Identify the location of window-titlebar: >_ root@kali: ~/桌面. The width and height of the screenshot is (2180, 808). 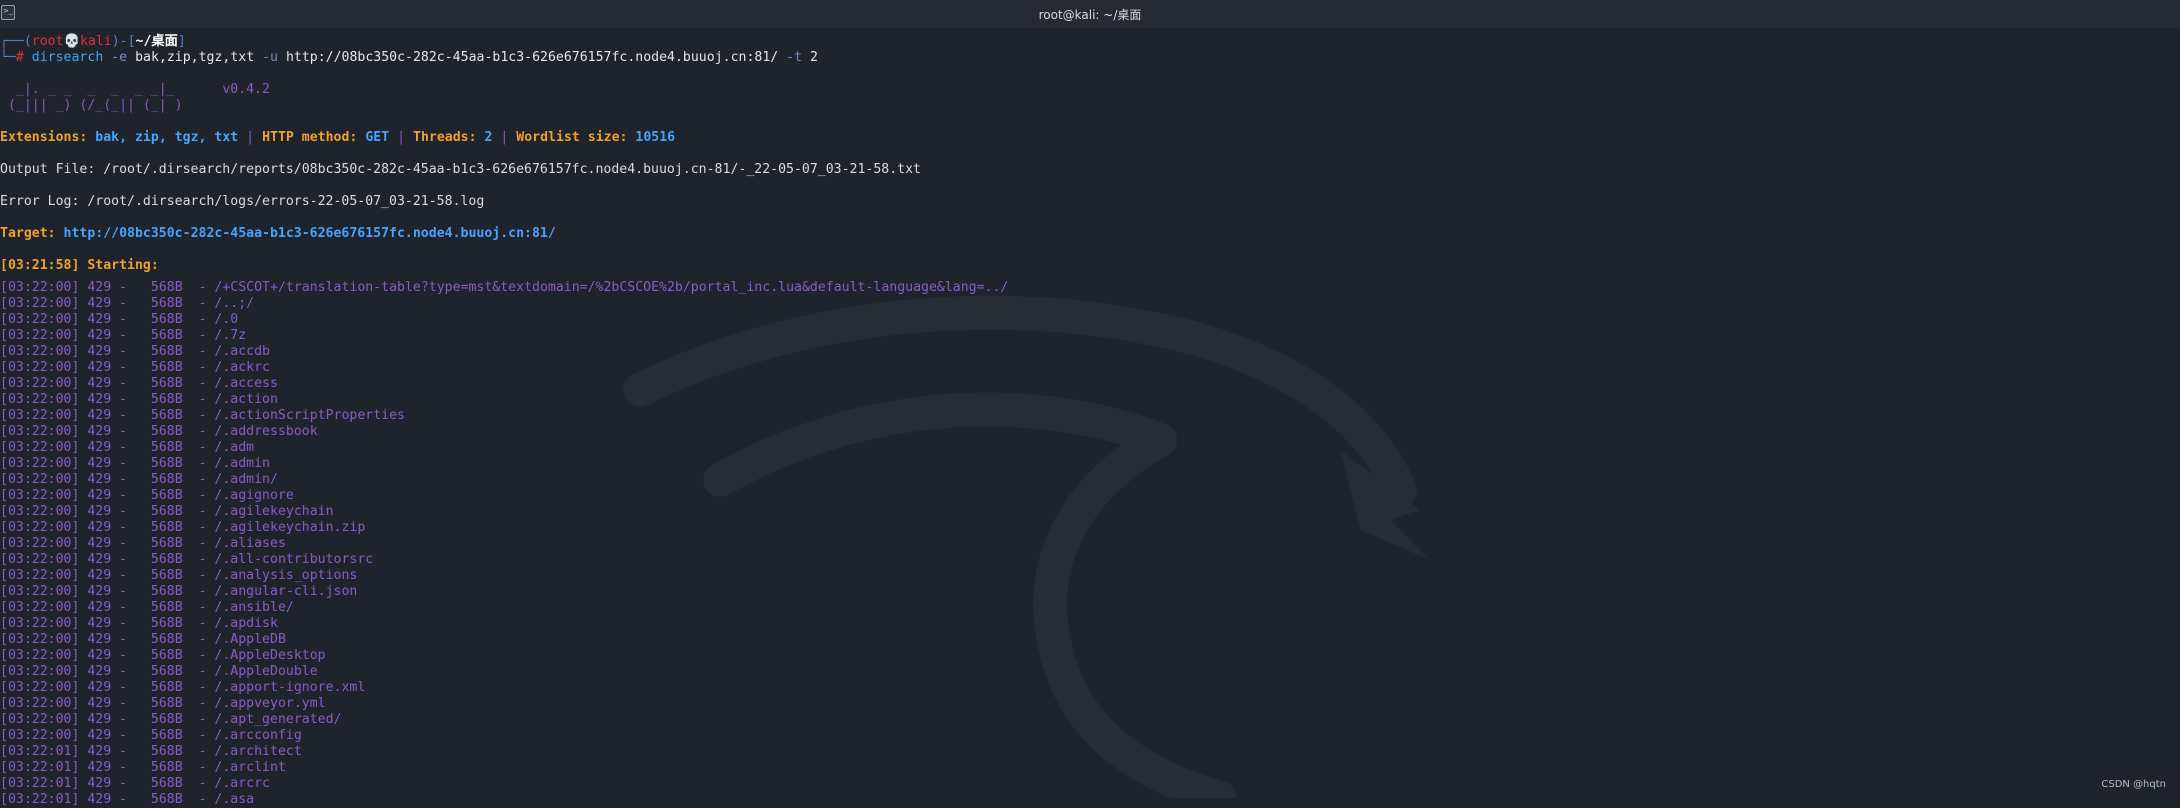
(1090, 14).